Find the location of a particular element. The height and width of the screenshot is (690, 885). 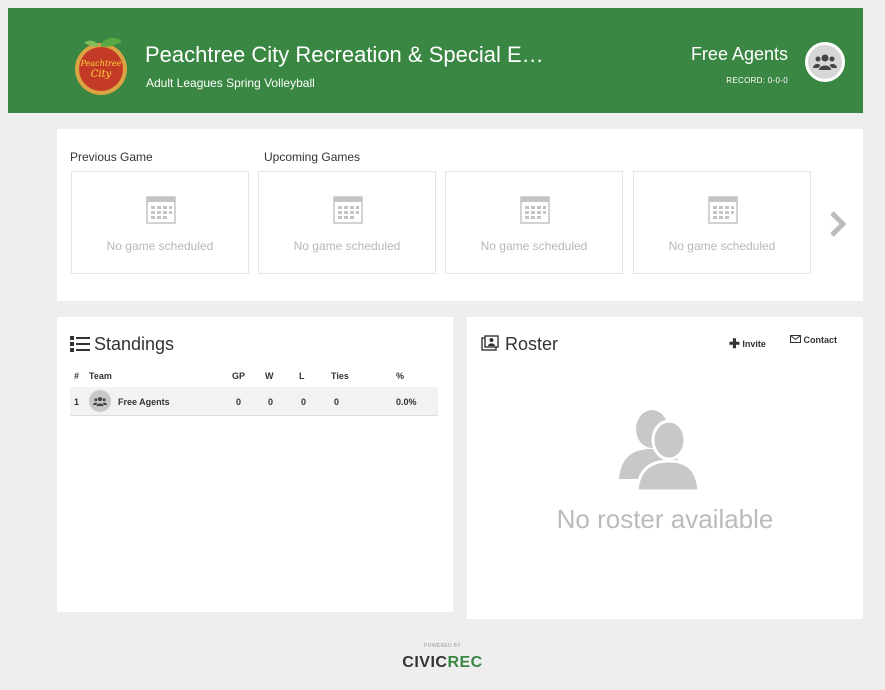

col-ties: Ties is located at coordinates (340, 376).